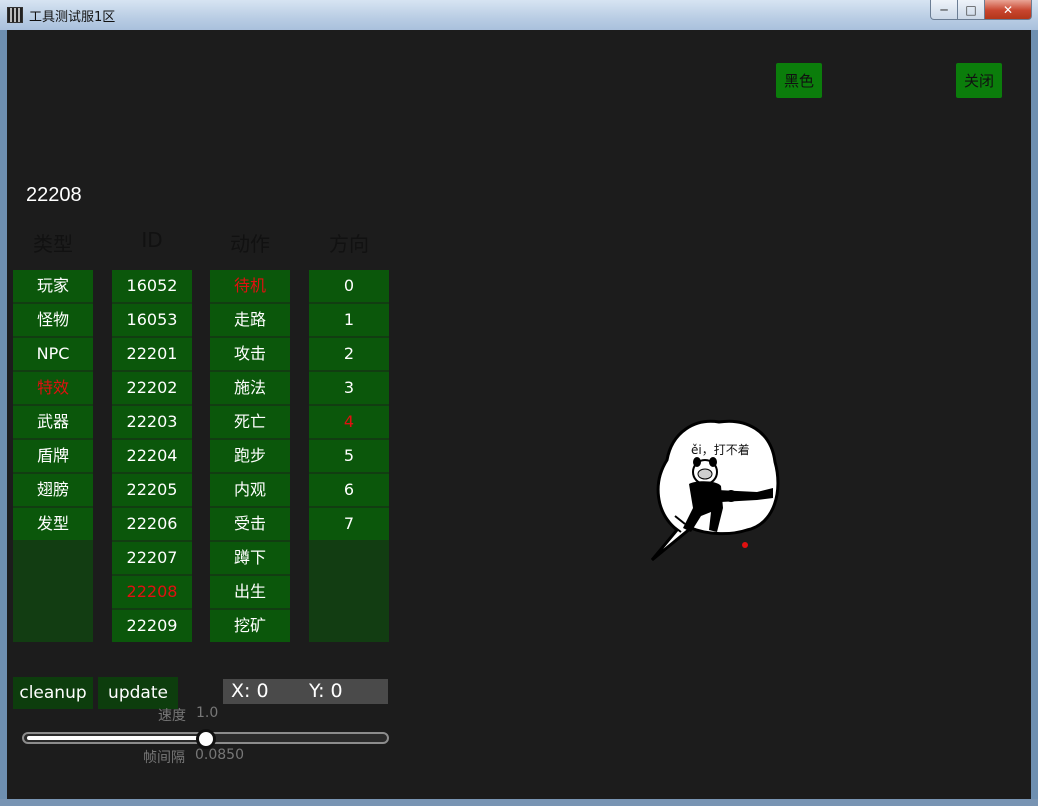  I want to click on type-item: 武器, so click(53, 422).